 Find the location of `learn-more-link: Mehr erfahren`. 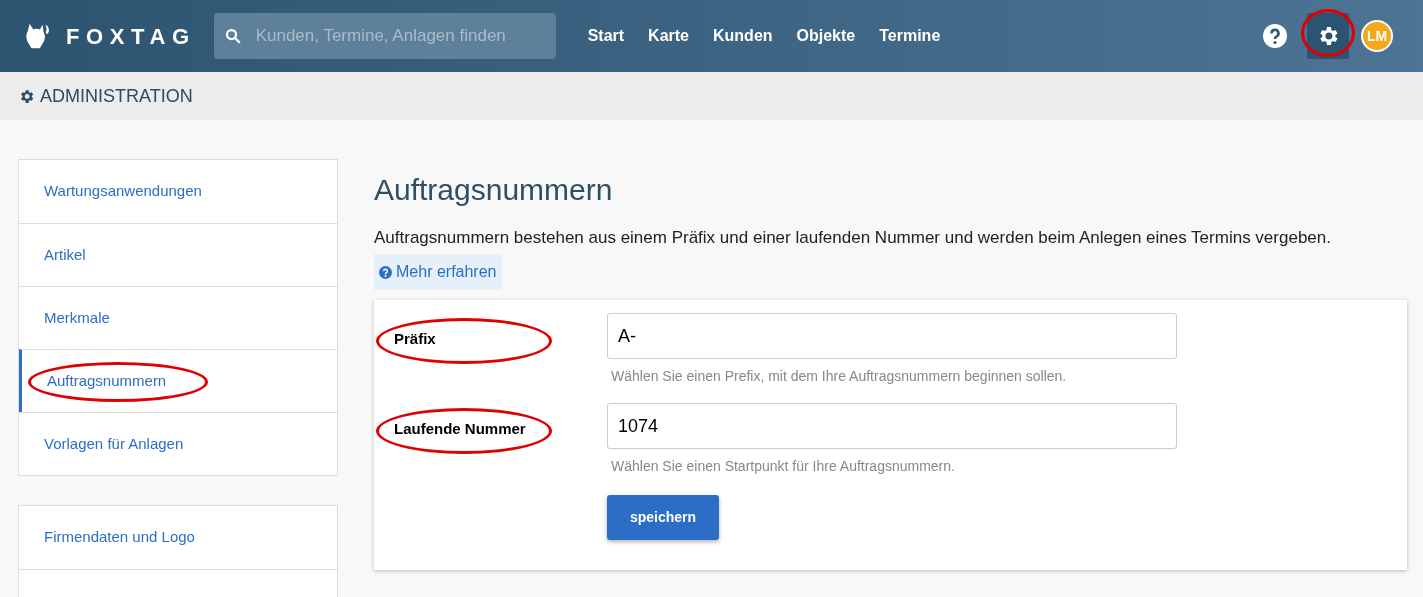

learn-more-link: Mehr erfahren is located at coordinates (438, 272).